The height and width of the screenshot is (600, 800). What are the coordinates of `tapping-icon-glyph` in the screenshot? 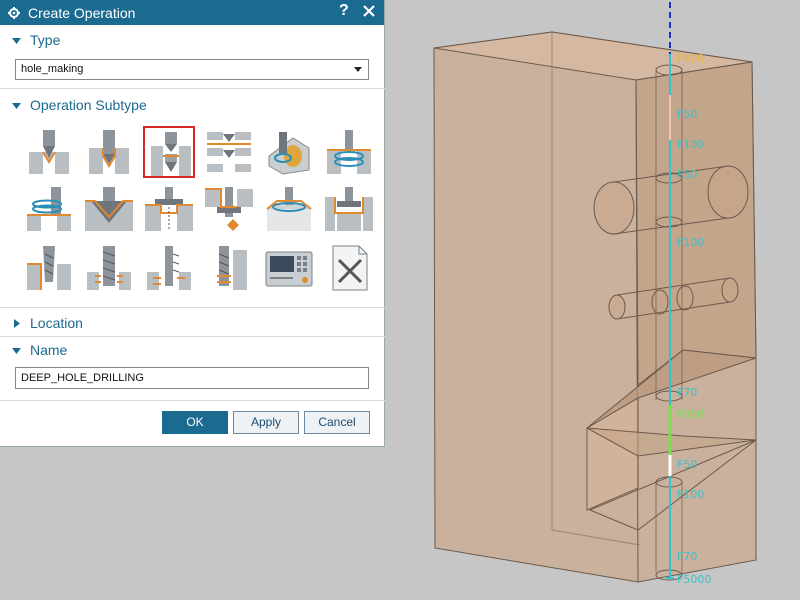 It's located at (49, 268).